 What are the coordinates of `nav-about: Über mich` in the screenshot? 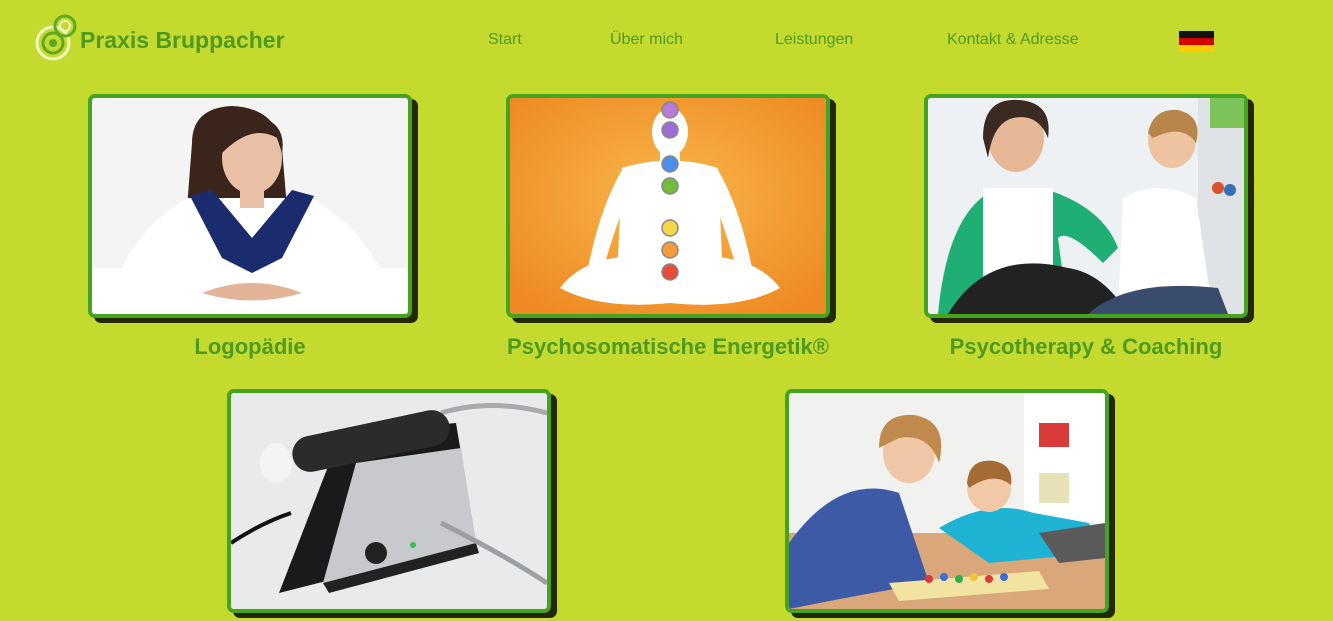 It's located at (646, 40).